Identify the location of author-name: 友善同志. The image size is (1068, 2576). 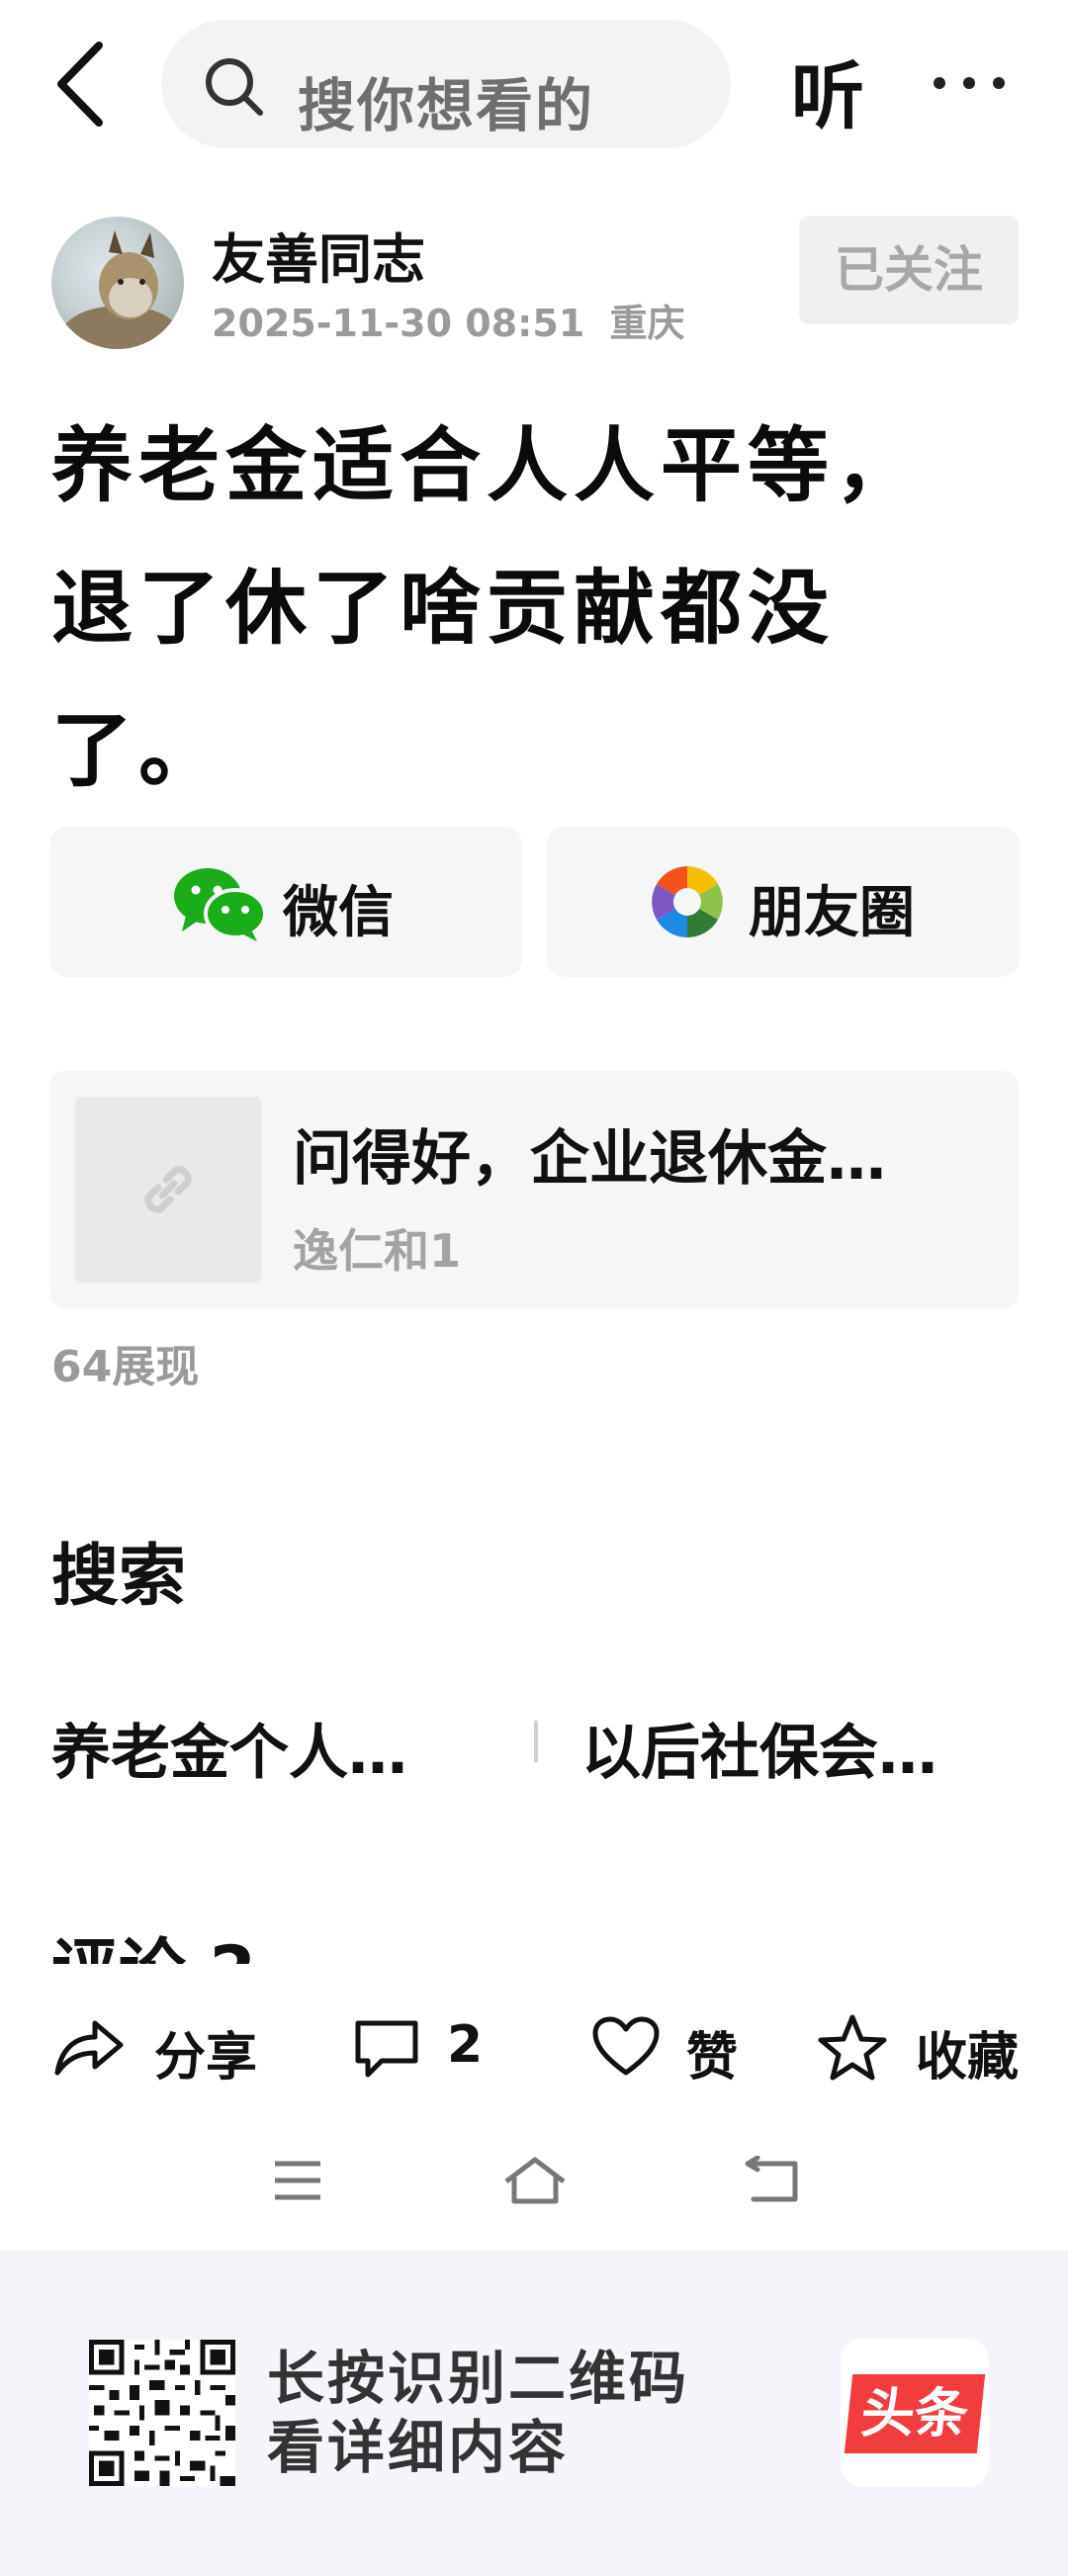
(318, 255).